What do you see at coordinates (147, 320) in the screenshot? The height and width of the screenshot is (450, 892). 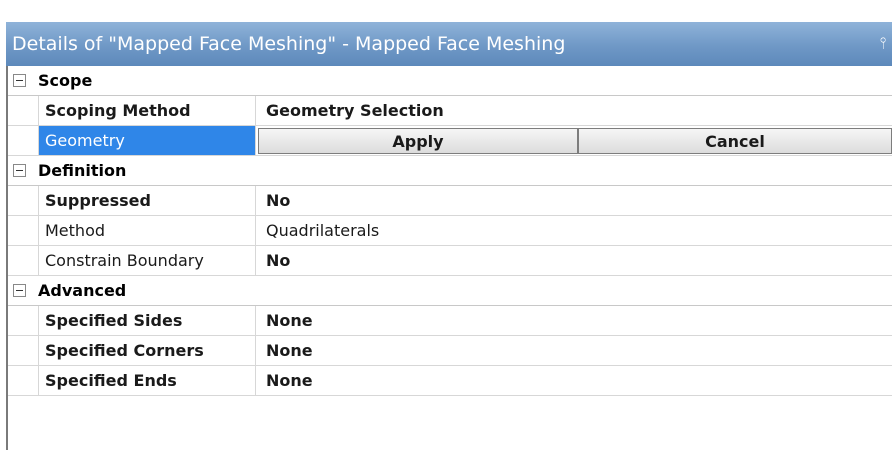 I see `property-name: Specified Sides` at bounding box center [147, 320].